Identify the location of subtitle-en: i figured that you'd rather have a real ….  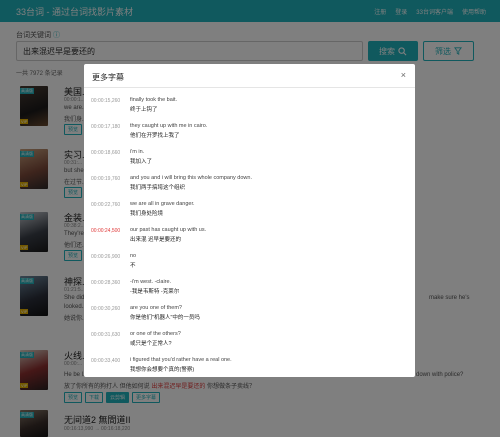
(181, 360).